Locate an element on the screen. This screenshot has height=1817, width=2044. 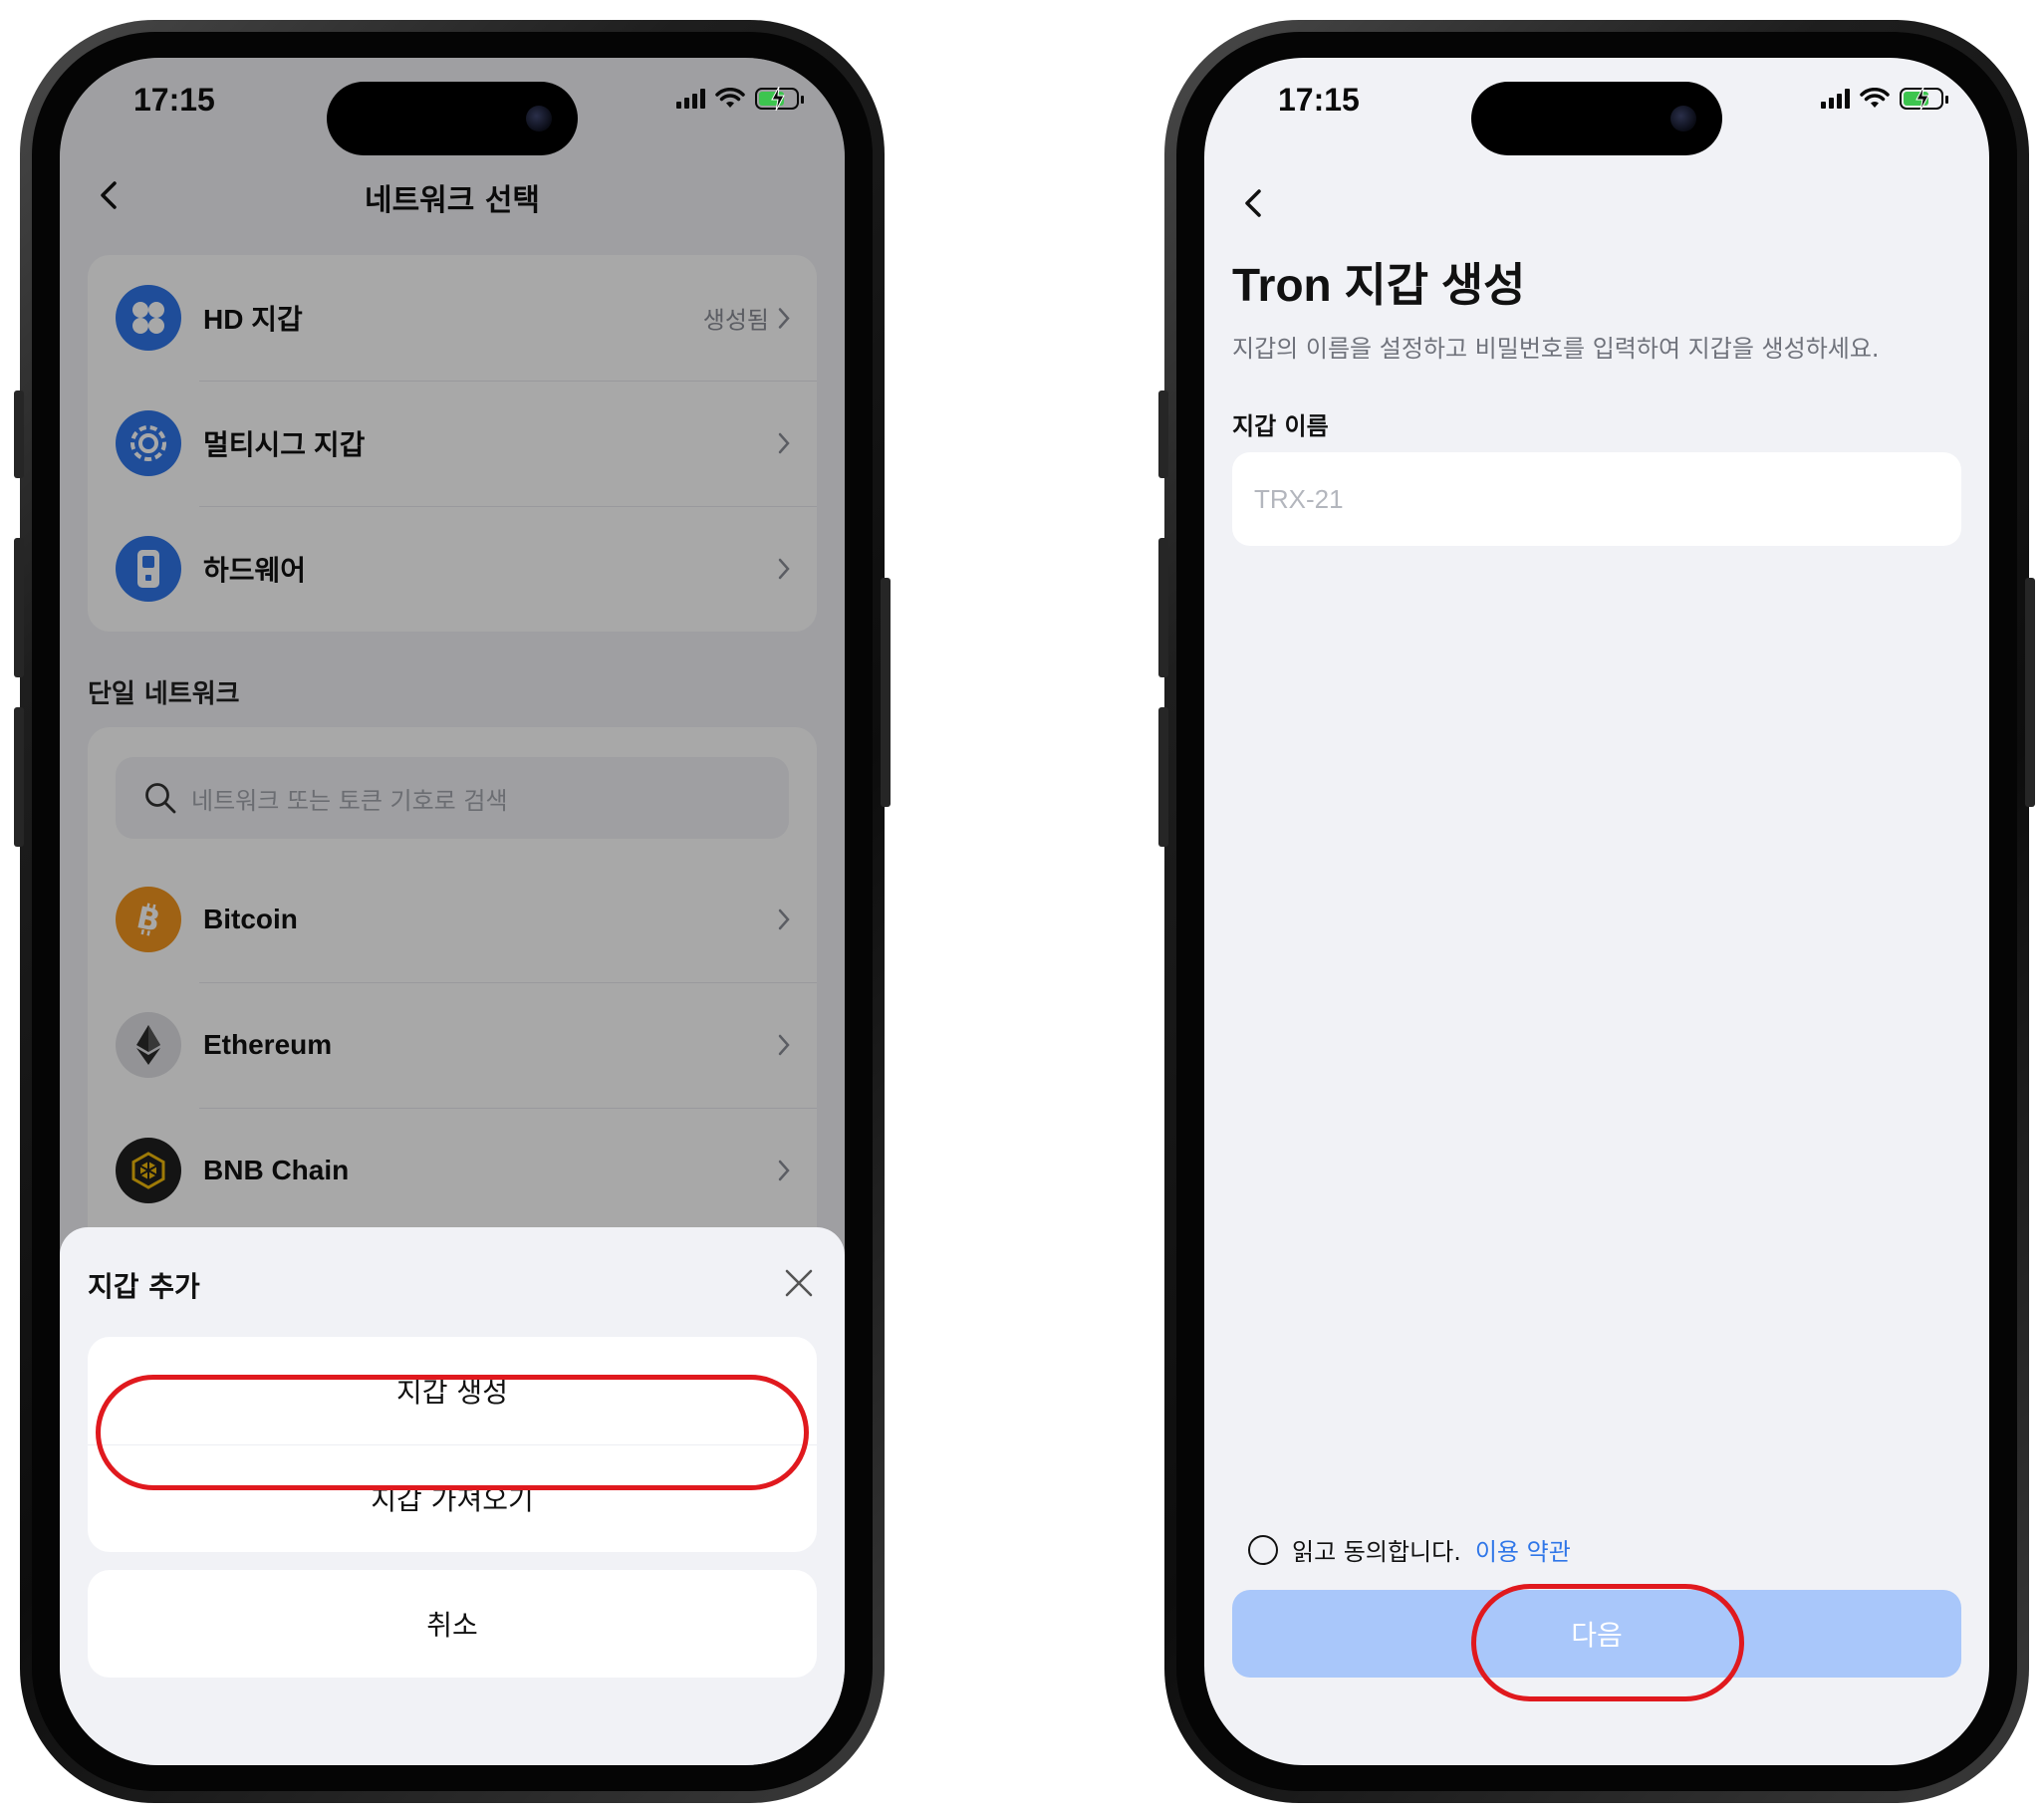
page-title: Tron 지갑 생성 is located at coordinates (1379, 285).